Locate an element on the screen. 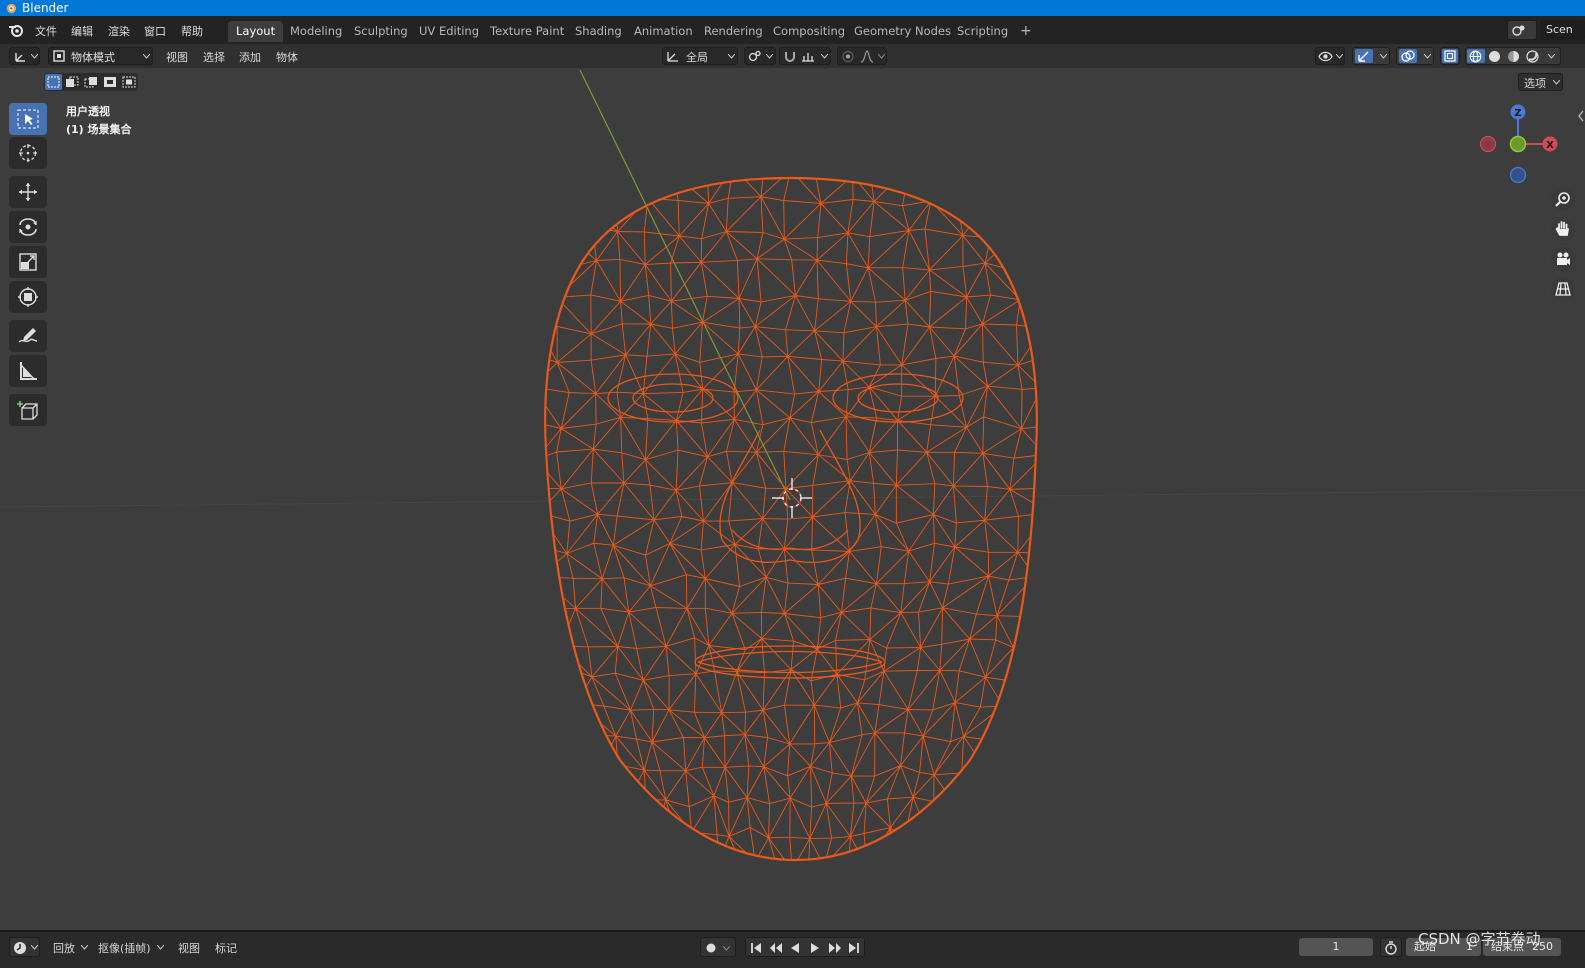 This screenshot has height=968, width=1585. menu-help: 帮助 is located at coordinates (192, 31).